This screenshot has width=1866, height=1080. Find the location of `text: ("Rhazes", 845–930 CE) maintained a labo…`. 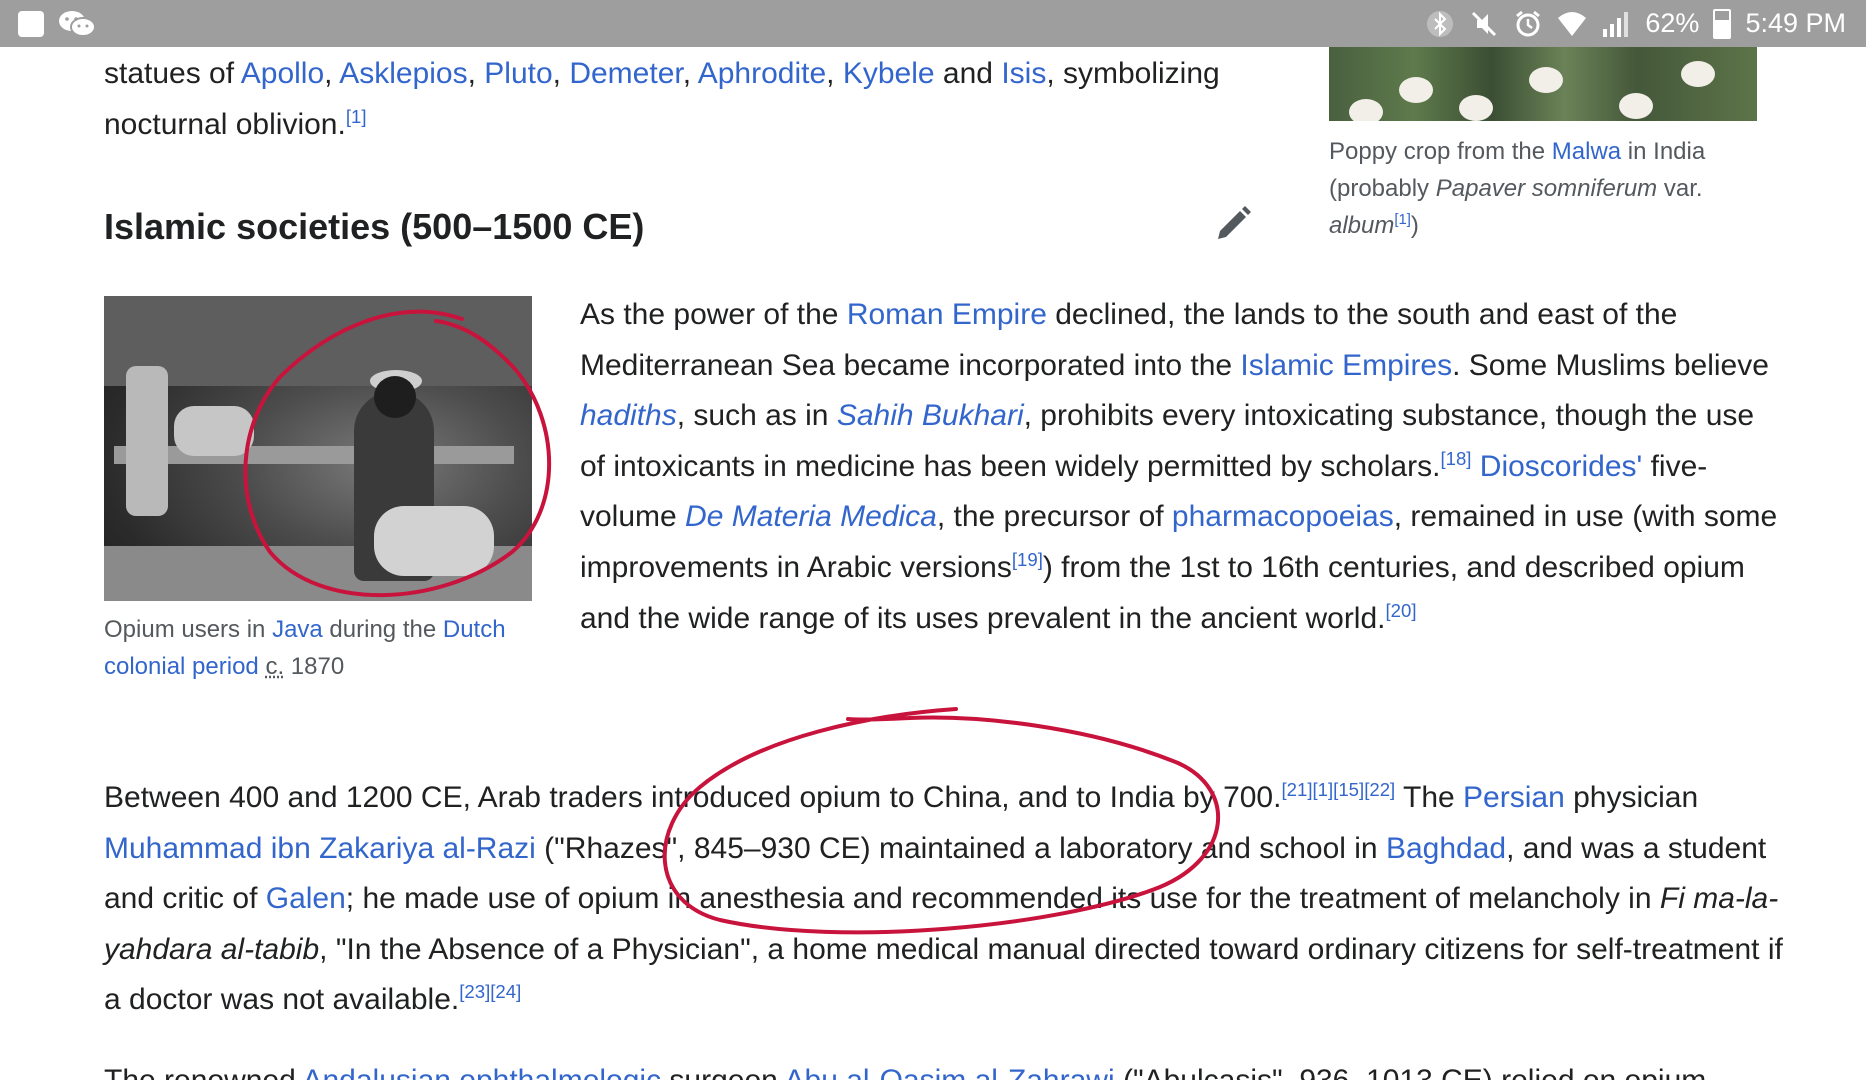

text: ("Rhazes", 845–930 CE) maintained a labo… is located at coordinates (960, 848).